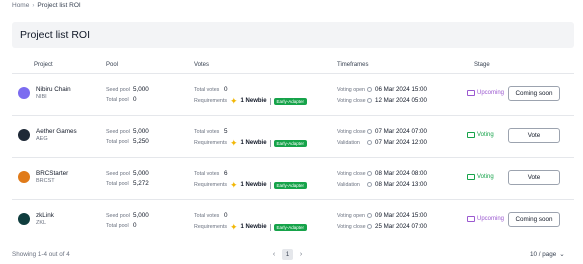 This screenshot has width=583, height=264. Describe the element at coordinates (202, 65) in the screenshot. I see `column-votes: Votes` at that location.